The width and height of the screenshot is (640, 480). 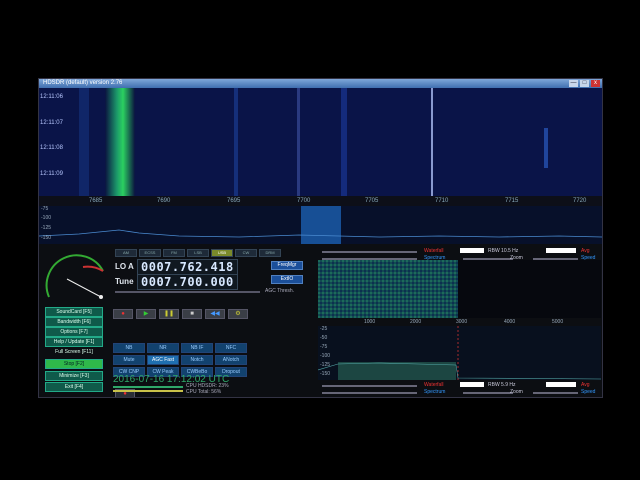 What do you see at coordinates (74, 387) in the screenshot?
I see `exit-button: Exit [F4]` at bounding box center [74, 387].